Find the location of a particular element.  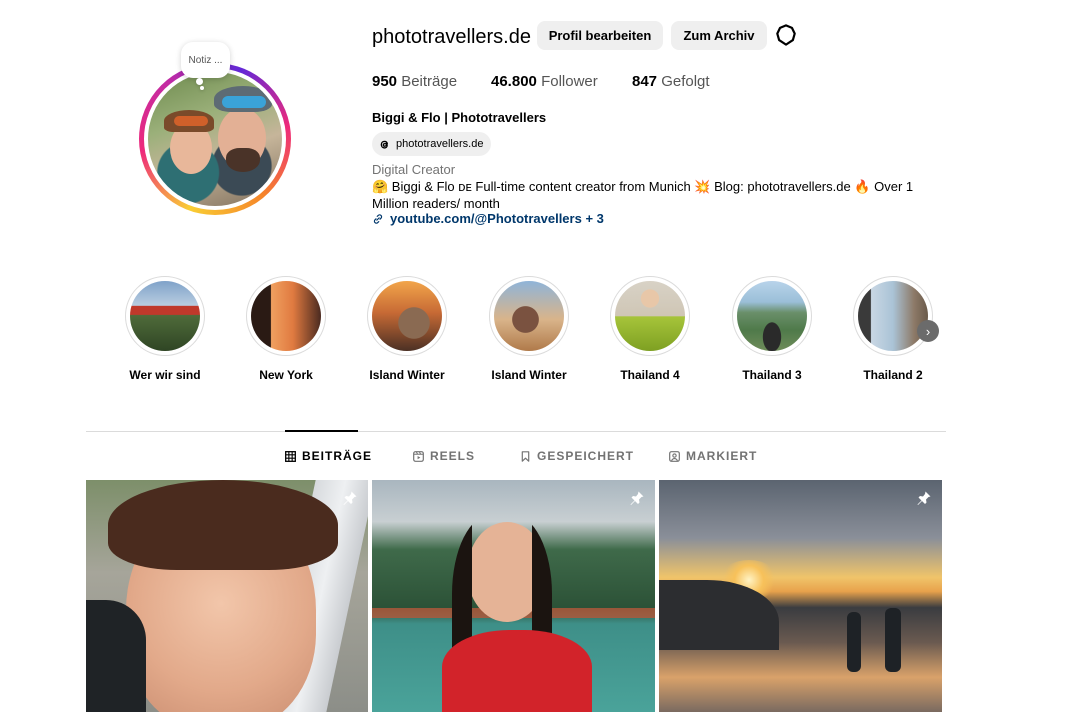

link-icon is located at coordinates (378, 218).